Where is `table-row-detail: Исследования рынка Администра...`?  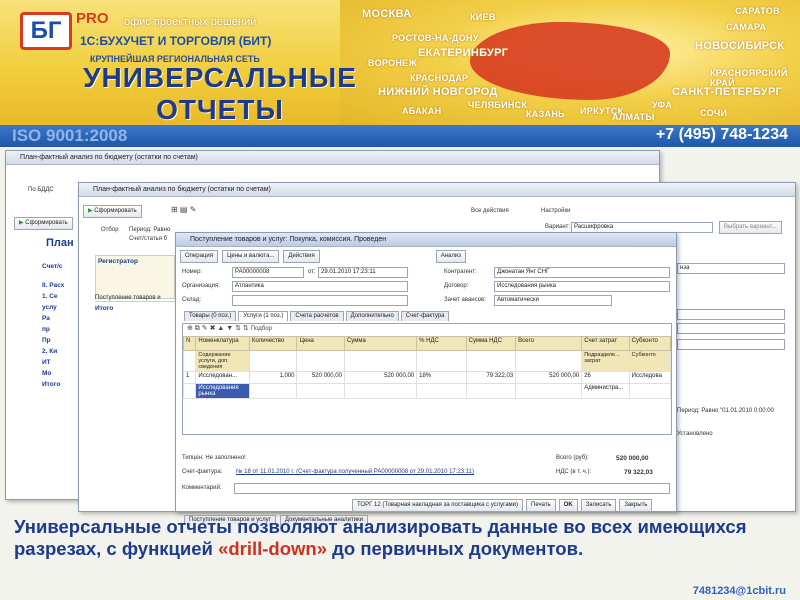 table-row-detail: Исследования рынка Администра... is located at coordinates (427, 391).